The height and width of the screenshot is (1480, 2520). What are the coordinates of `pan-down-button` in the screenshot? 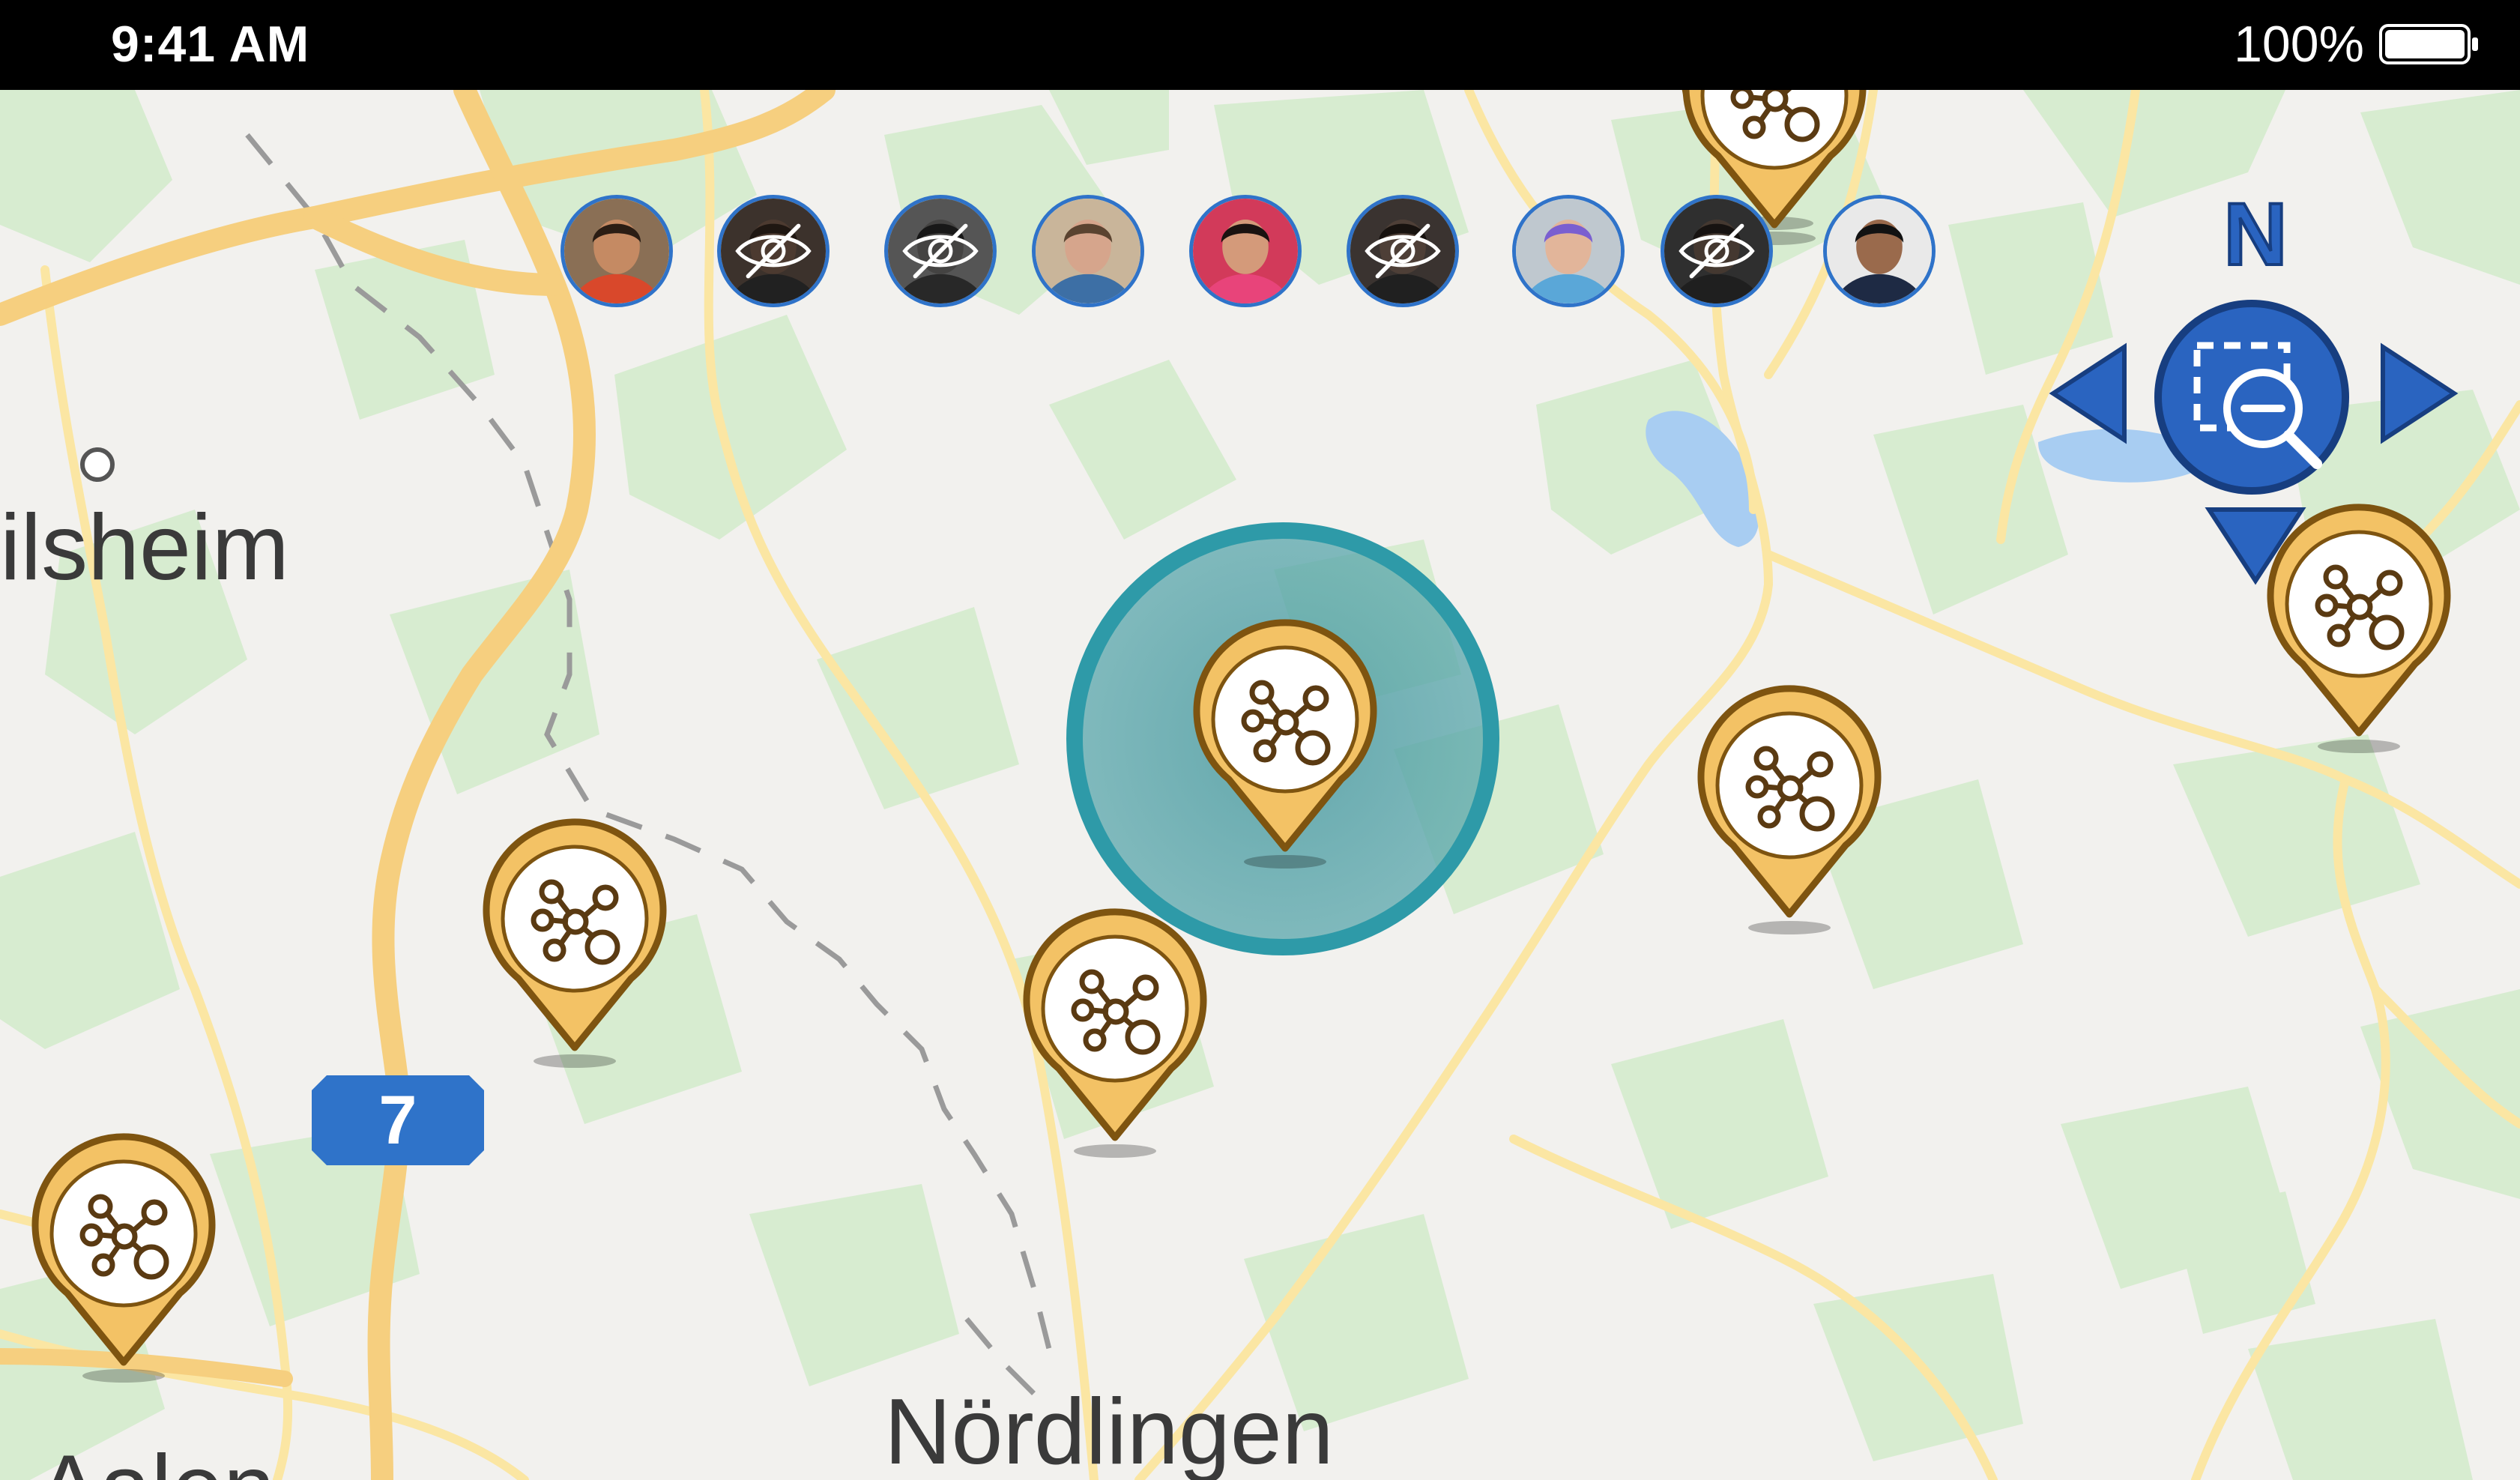 It's located at (2255, 547).